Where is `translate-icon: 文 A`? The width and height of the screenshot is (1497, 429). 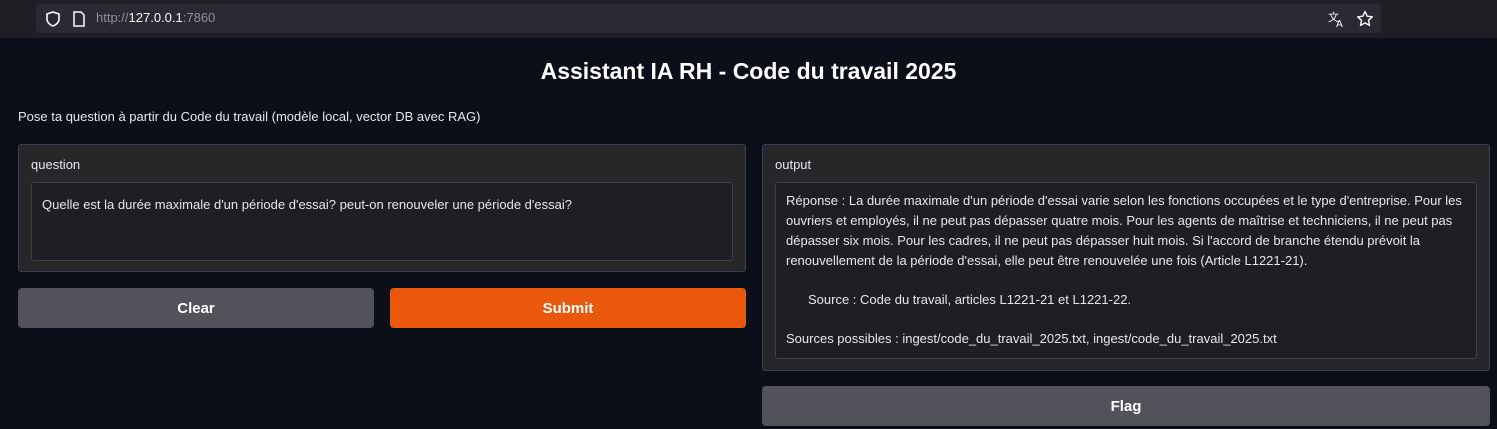
translate-icon: 文 A is located at coordinates (1337, 19).